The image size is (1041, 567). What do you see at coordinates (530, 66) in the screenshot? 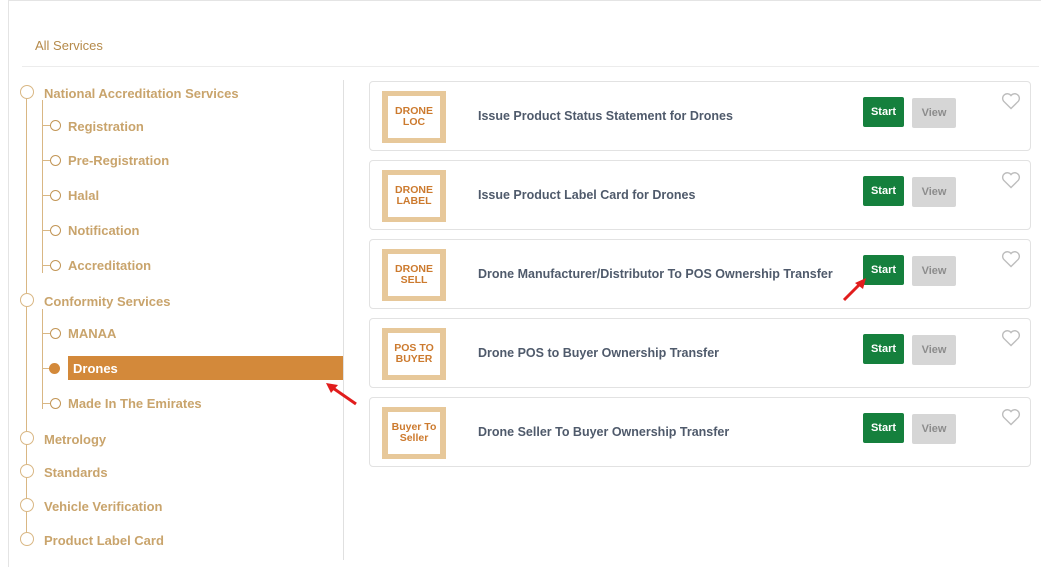
I see `divider` at bounding box center [530, 66].